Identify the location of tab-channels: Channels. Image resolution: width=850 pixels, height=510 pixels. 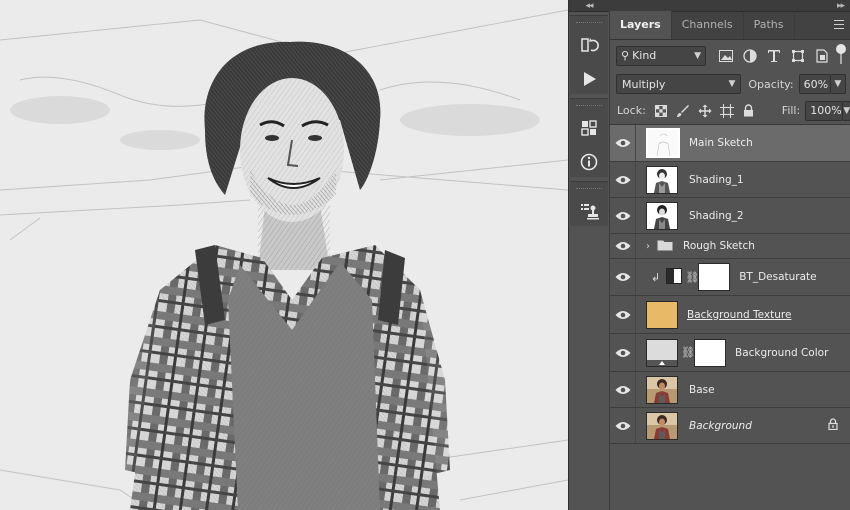
(708, 25).